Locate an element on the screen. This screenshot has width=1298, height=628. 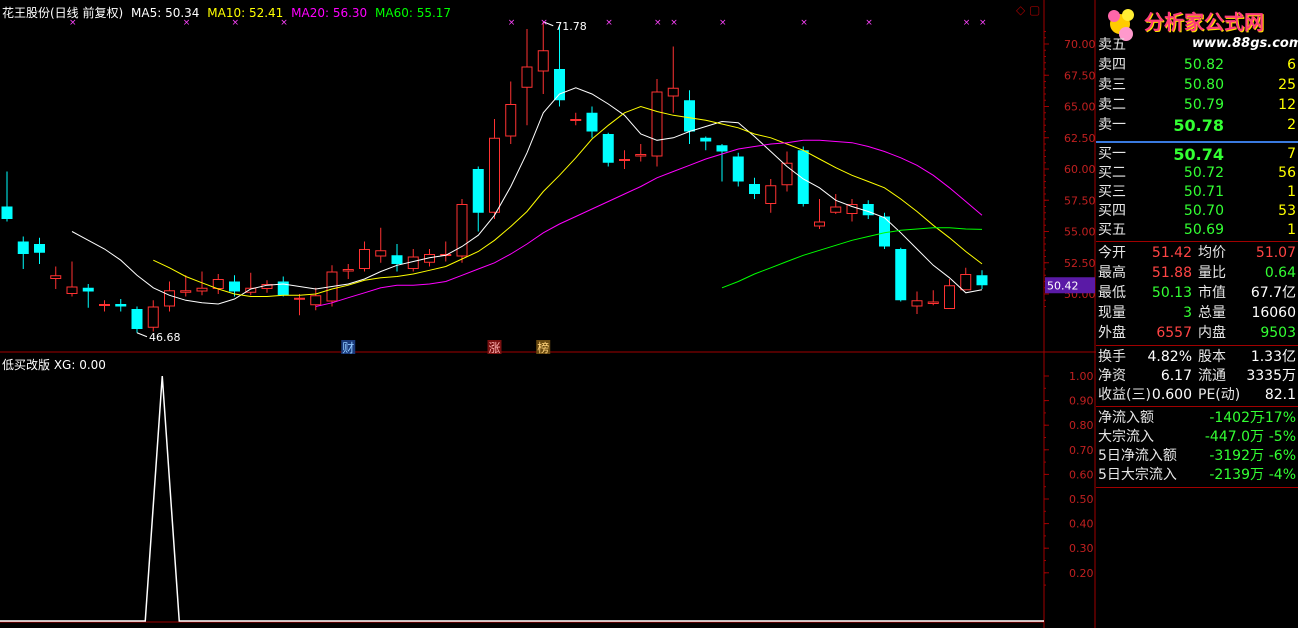
price-tick-label: 70.00 is located at coordinates (1080, 44).